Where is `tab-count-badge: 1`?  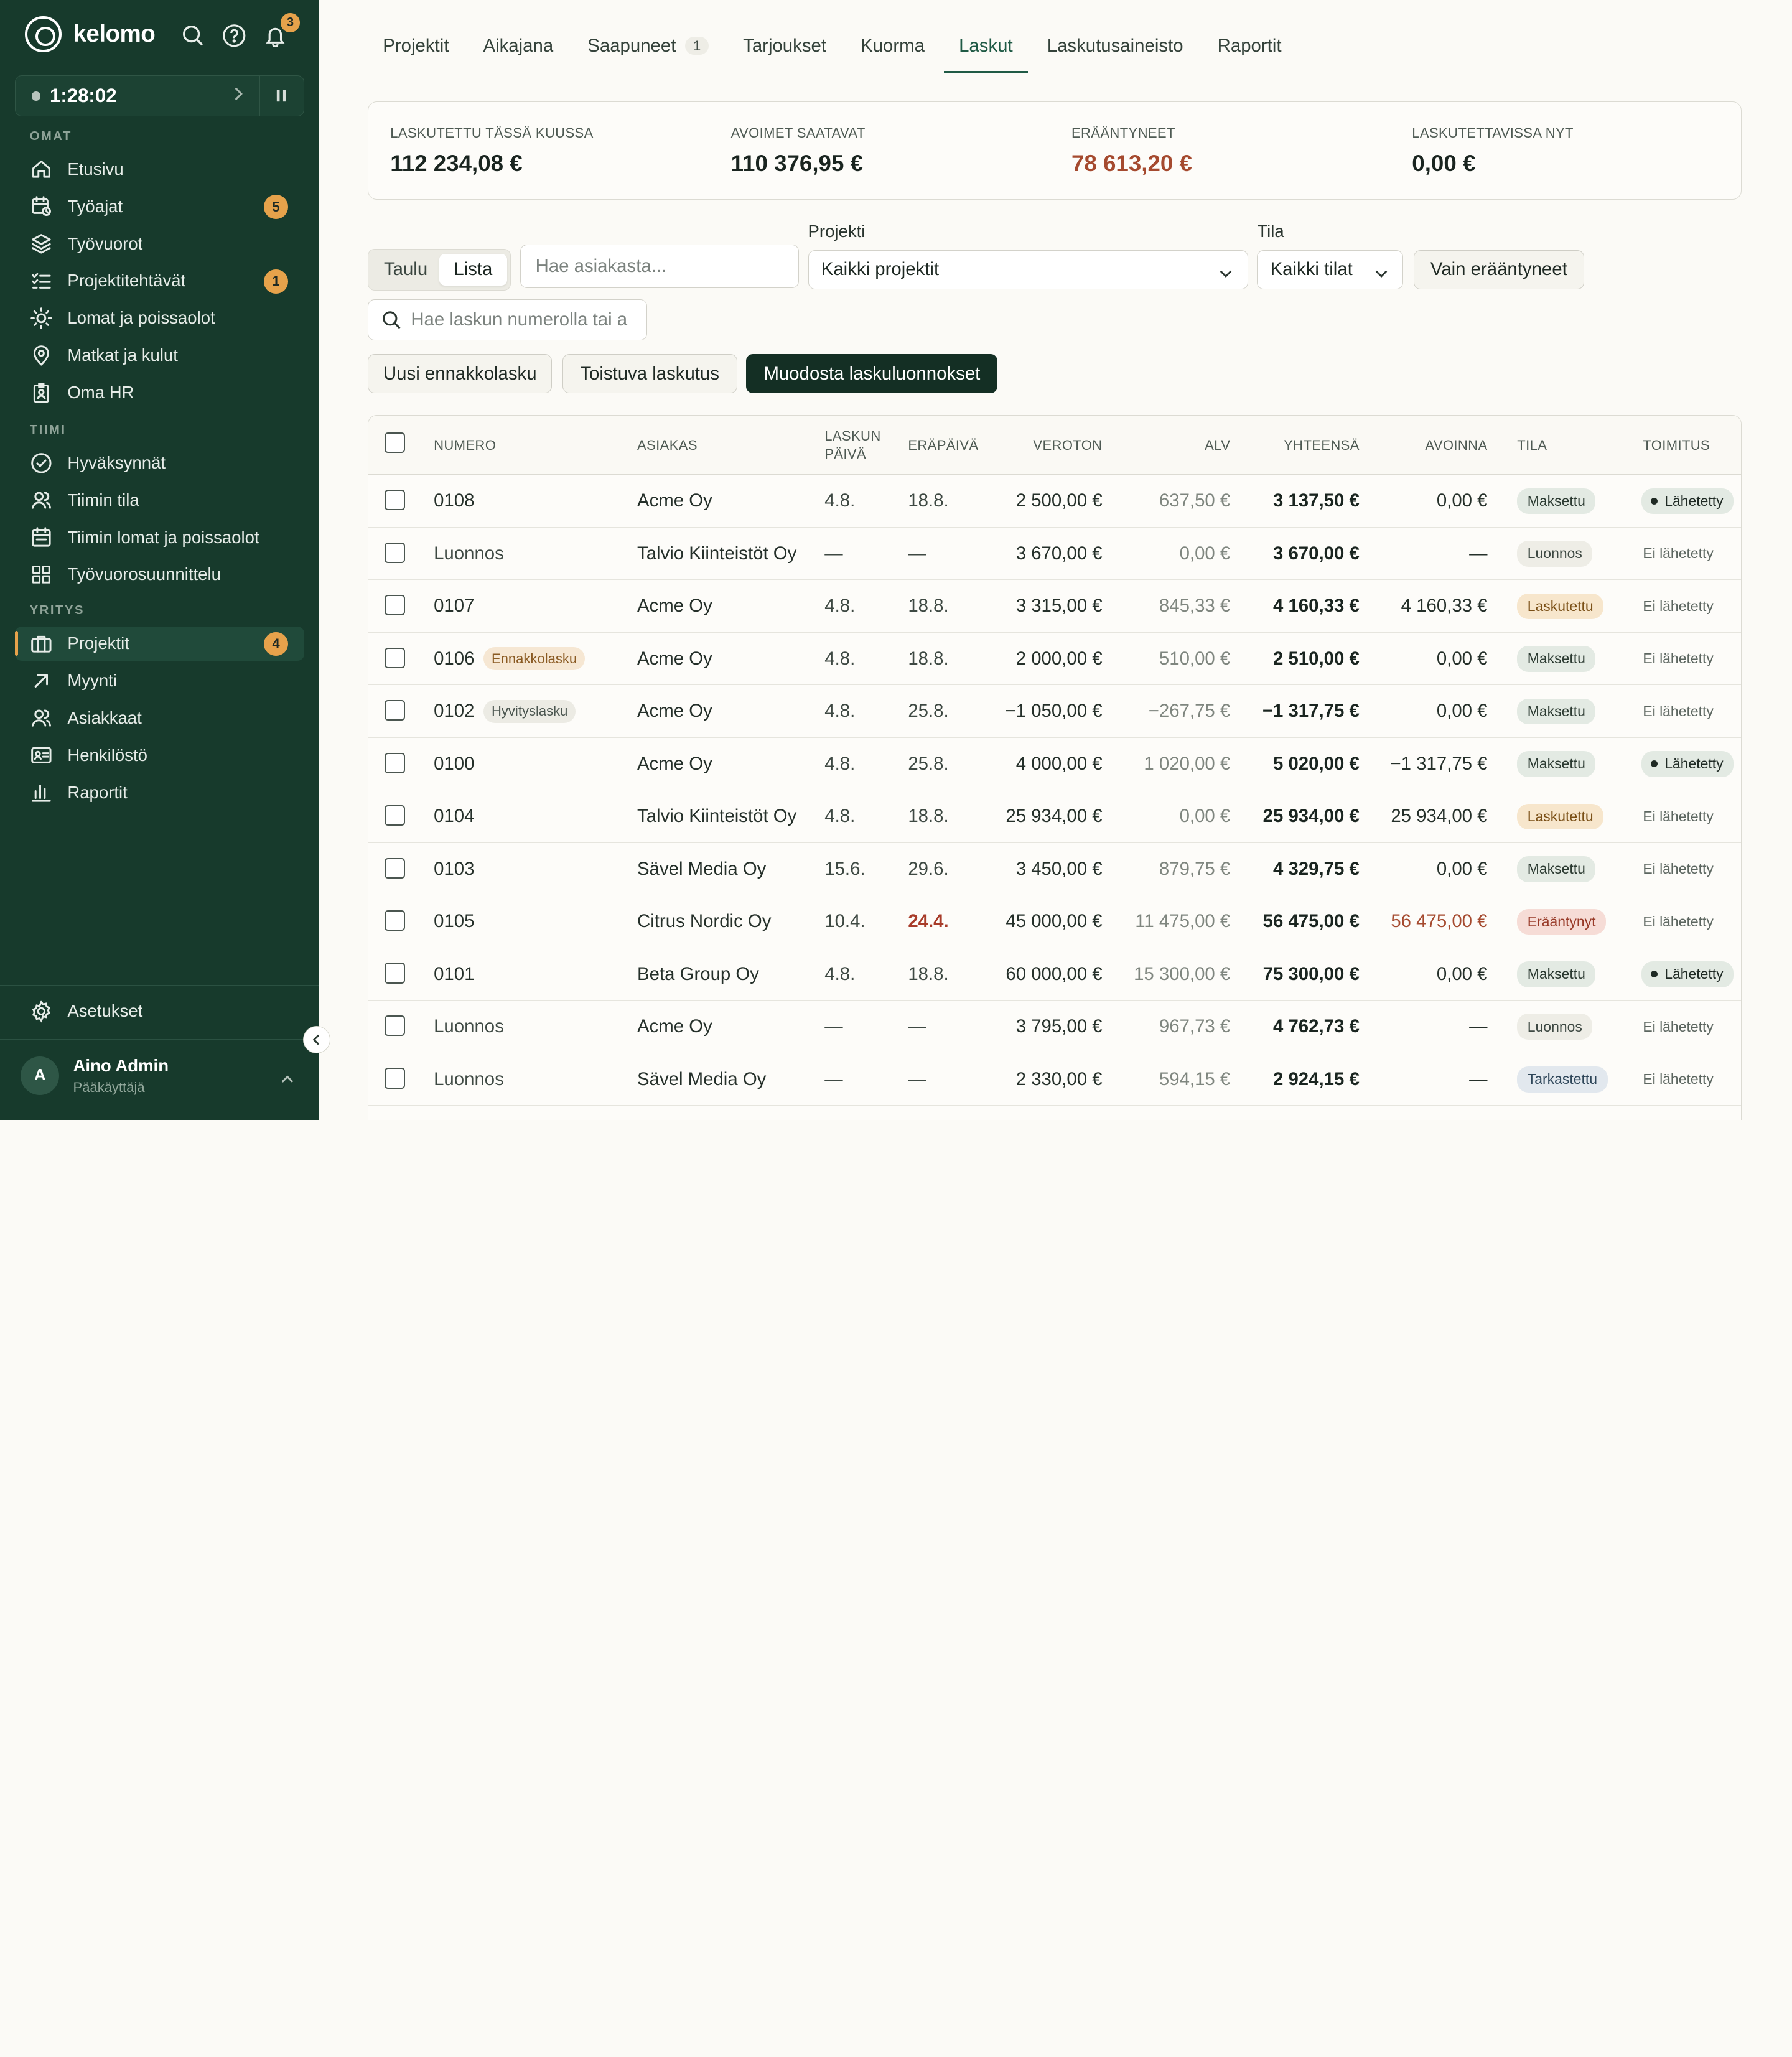
tab-count-badge: 1 is located at coordinates (697, 45).